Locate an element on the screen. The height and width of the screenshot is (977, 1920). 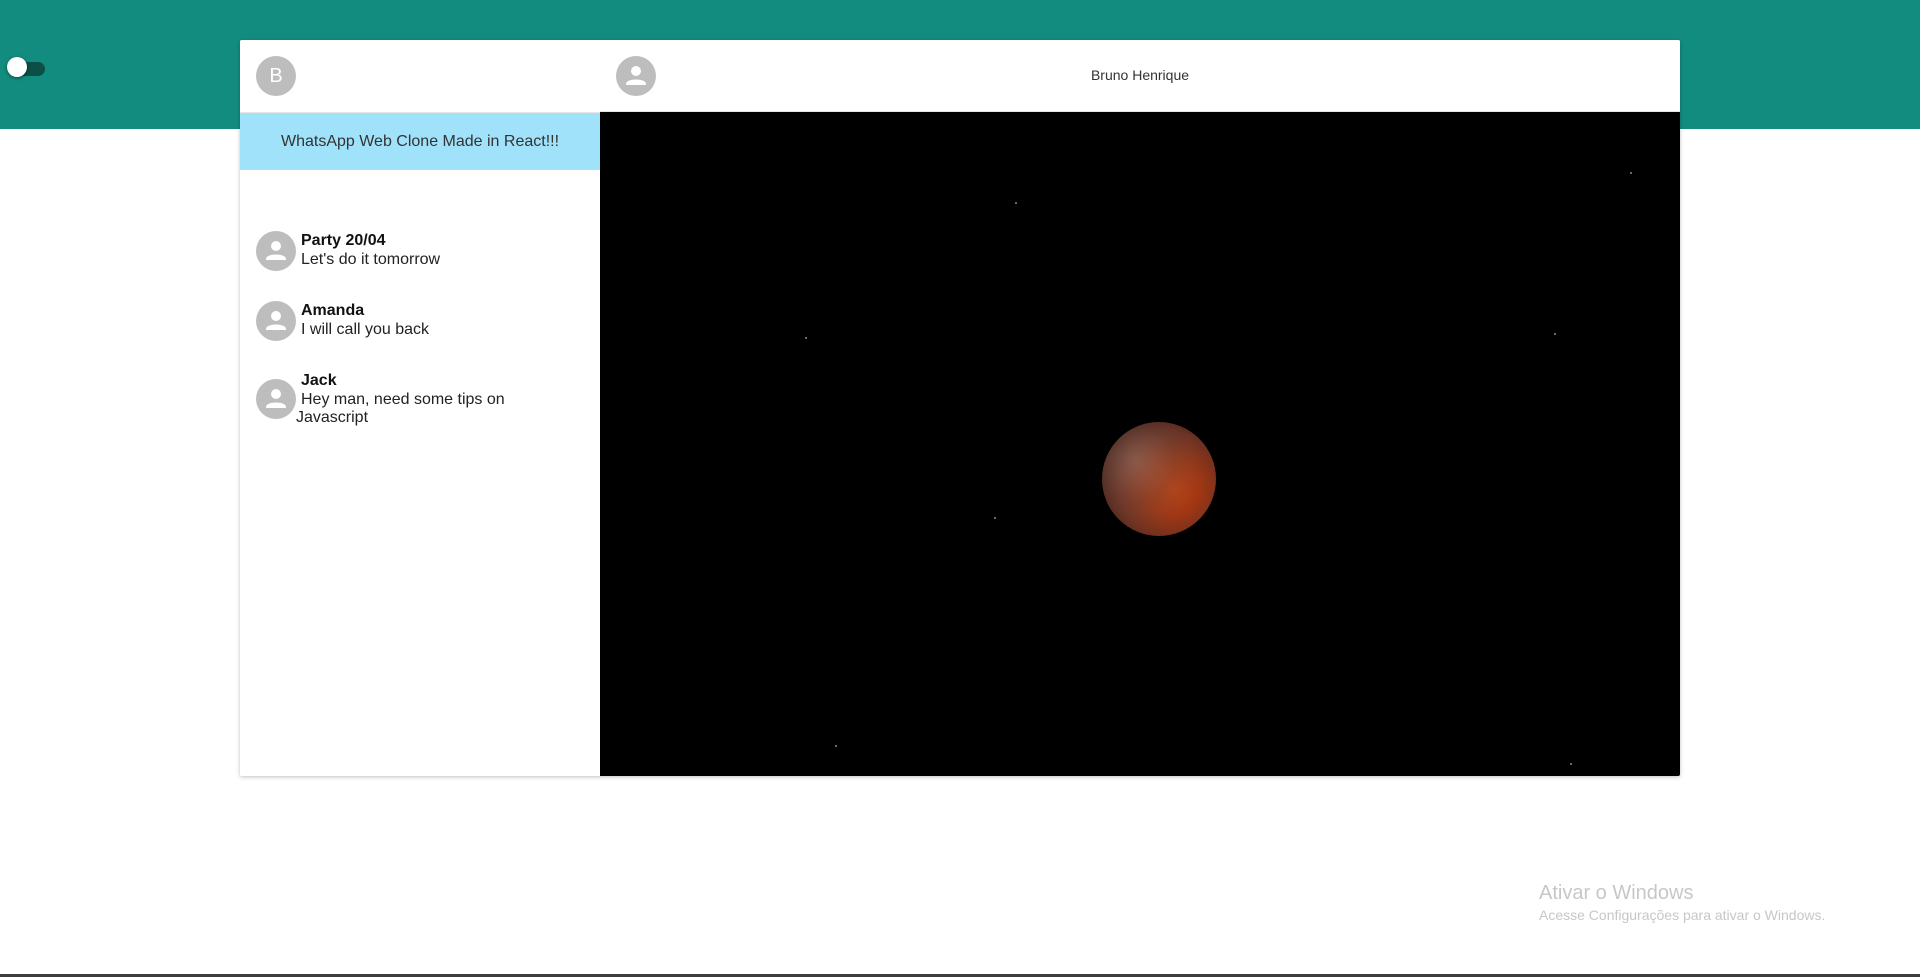
chat-name: Party 20/04 is located at coordinates (343, 240).